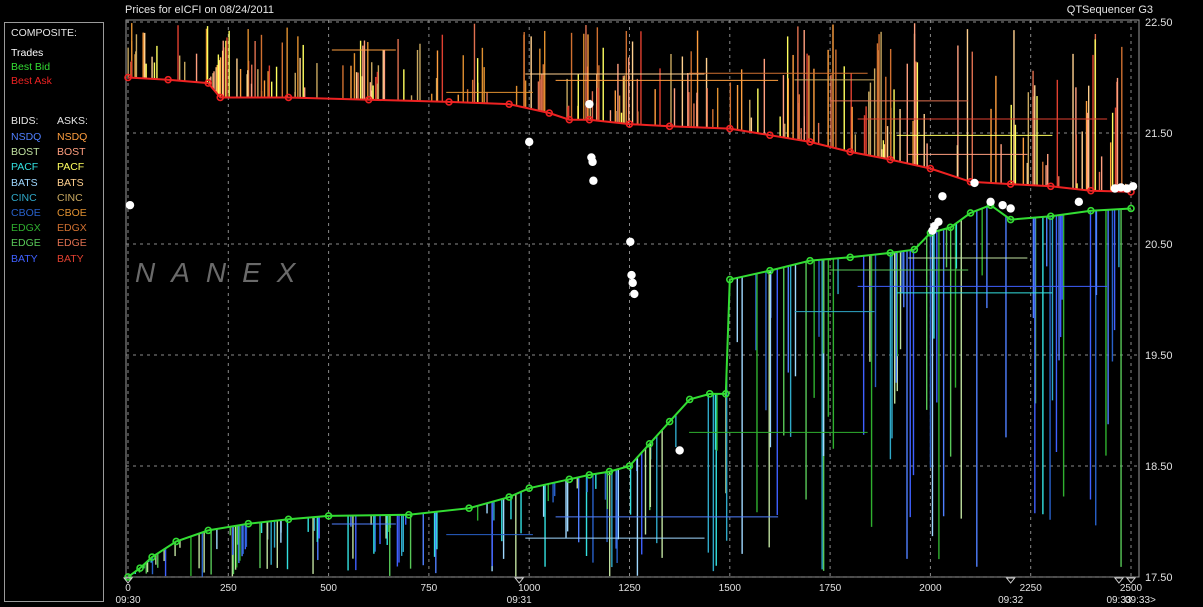 Image resolution: width=1203 pixels, height=607 pixels. Describe the element at coordinates (519, 600) in the screenshot. I see `time-label: 09:31` at that location.